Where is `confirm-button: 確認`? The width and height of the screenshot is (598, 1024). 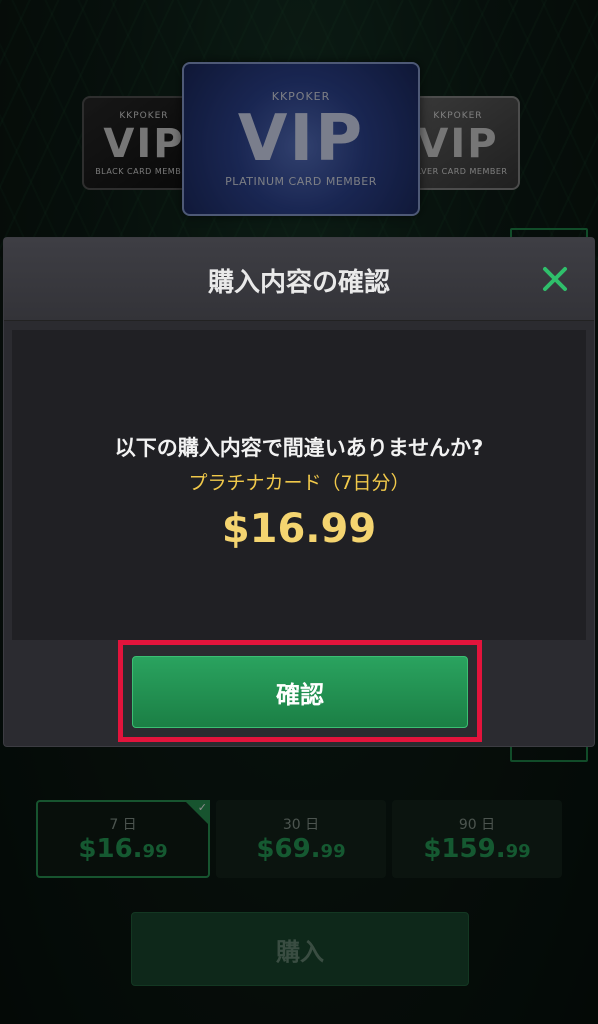
confirm-button: 確認 is located at coordinates (300, 692).